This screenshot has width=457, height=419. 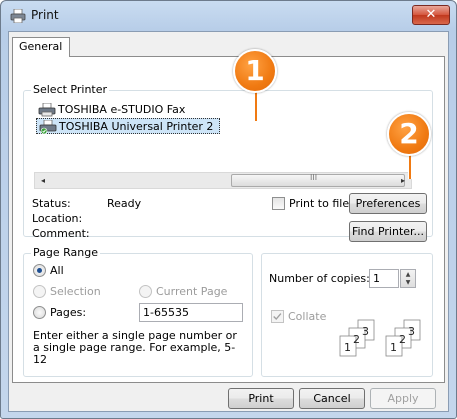 What do you see at coordinates (319, 278) in the screenshot?
I see `copies-label: Number of copies:` at bounding box center [319, 278].